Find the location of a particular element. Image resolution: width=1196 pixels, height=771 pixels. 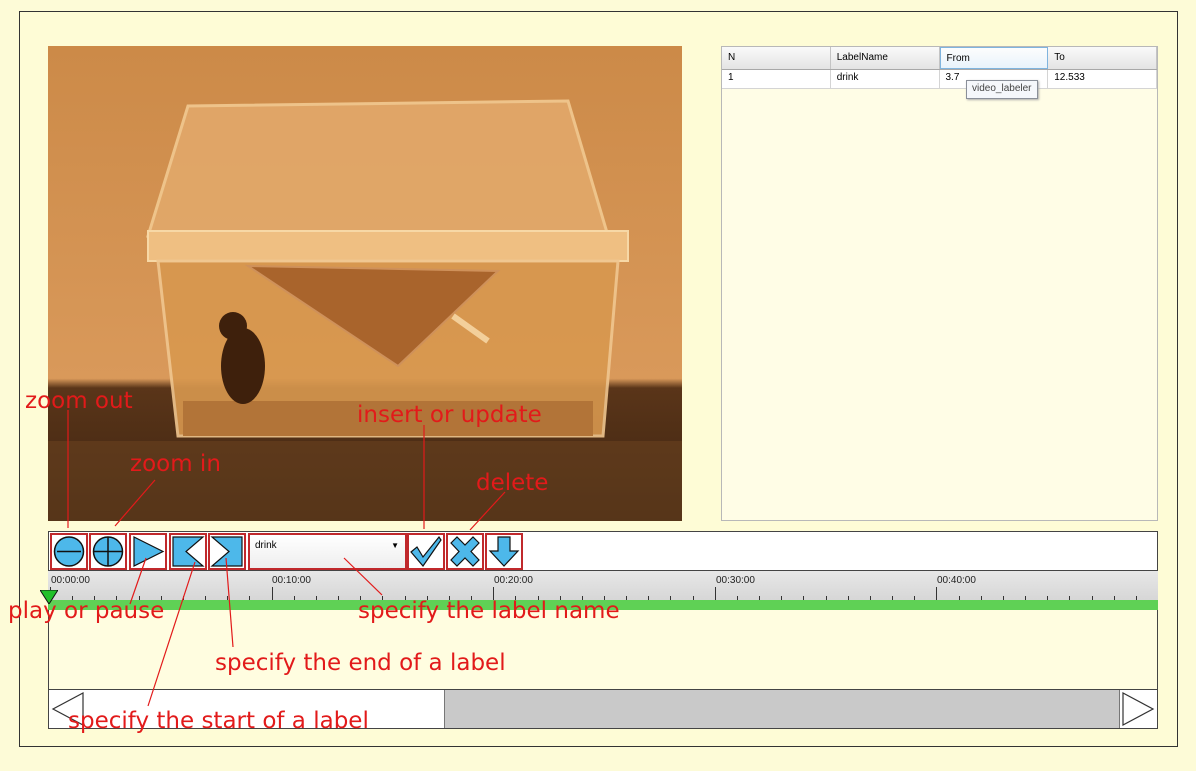

table-row: 1 drink 3.7 12.533 is located at coordinates (939, 79).